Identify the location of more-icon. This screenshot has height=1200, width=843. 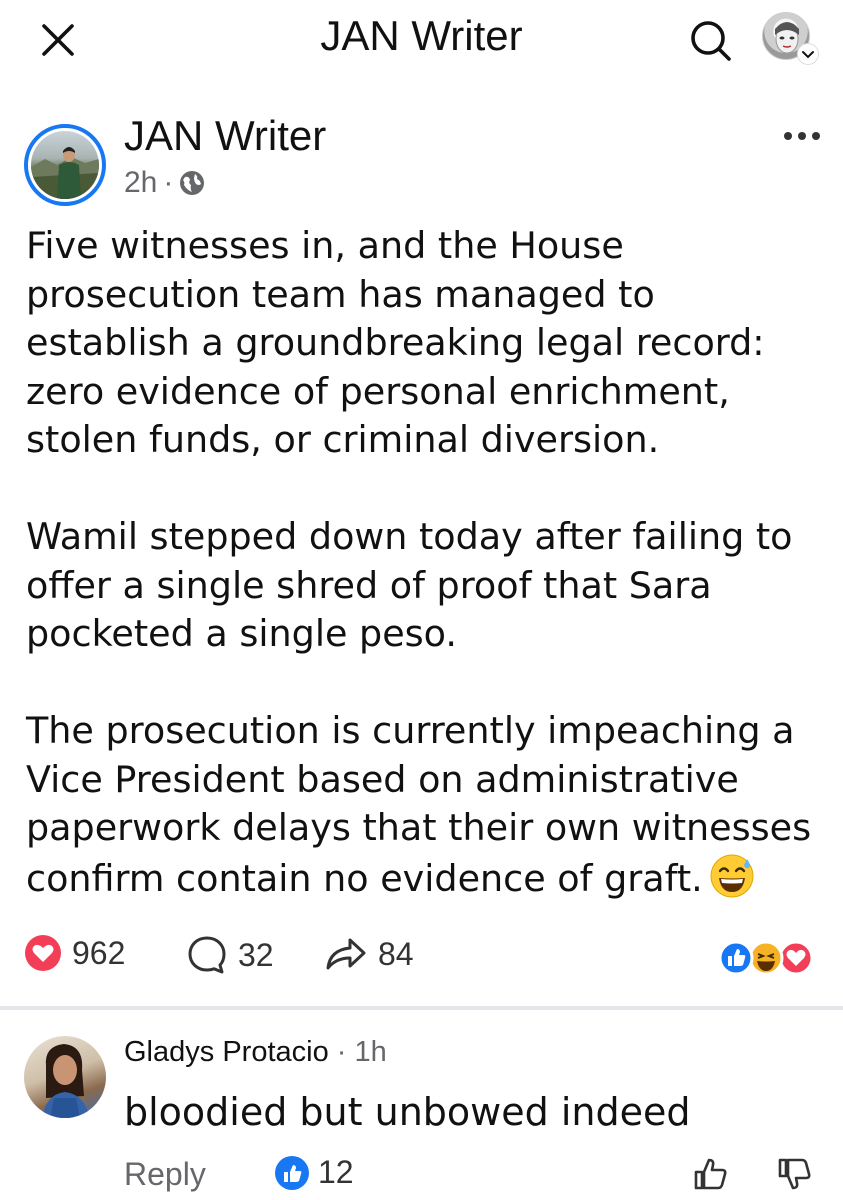
(802, 136).